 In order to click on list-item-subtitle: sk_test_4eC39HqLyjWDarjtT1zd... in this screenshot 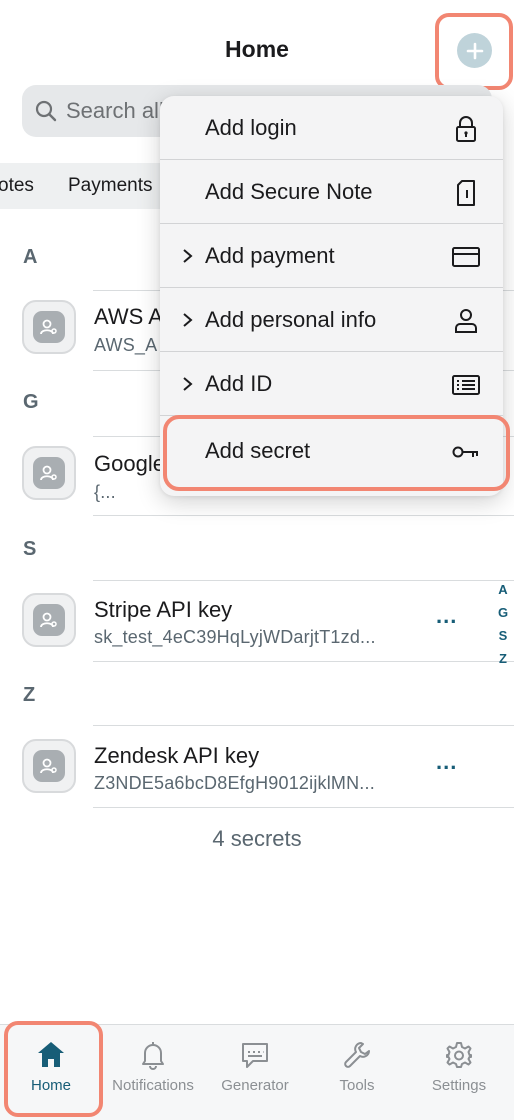, I will do `click(235, 637)`.